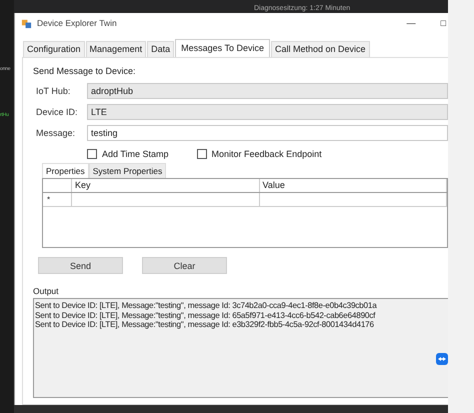  Describe the element at coordinates (116, 49) in the screenshot. I see `tab: Management` at that location.